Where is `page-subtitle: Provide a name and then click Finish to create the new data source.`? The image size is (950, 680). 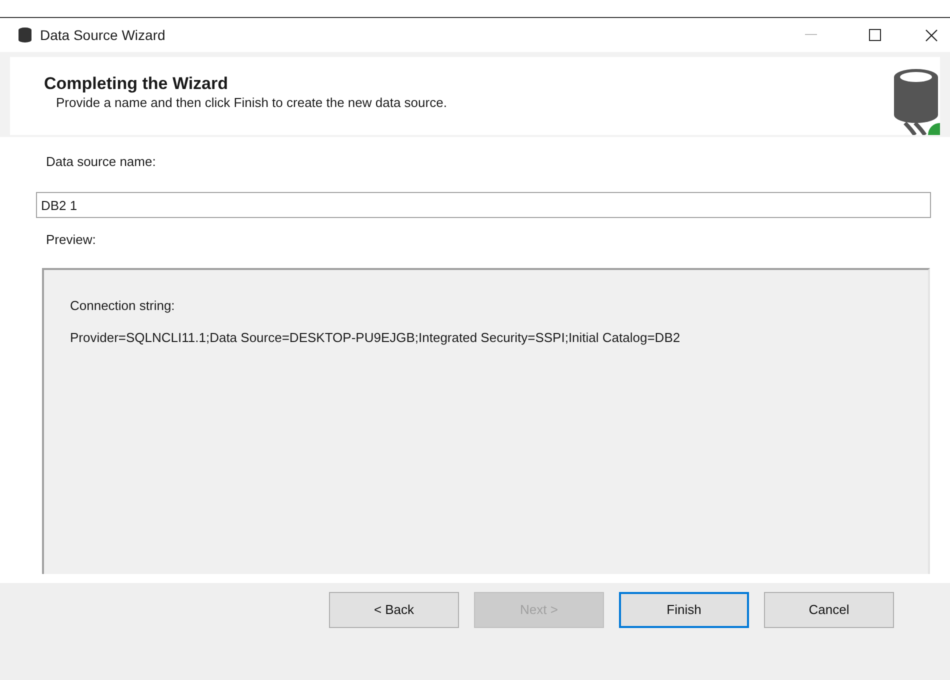 page-subtitle: Provide a name and then click Finish to create the new data source. is located at coordinates (251, 103).